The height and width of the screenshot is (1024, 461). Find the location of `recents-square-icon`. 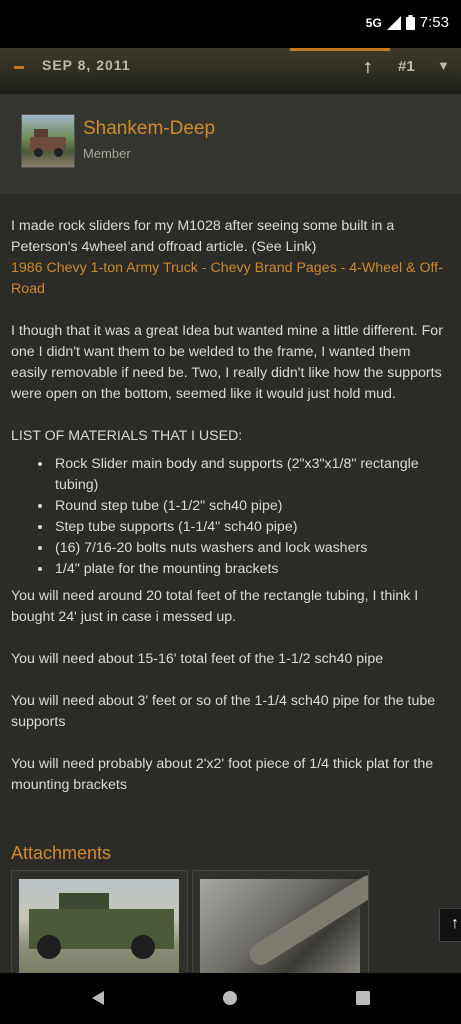

recents-square-icon is located at coordinates (363, 1000).